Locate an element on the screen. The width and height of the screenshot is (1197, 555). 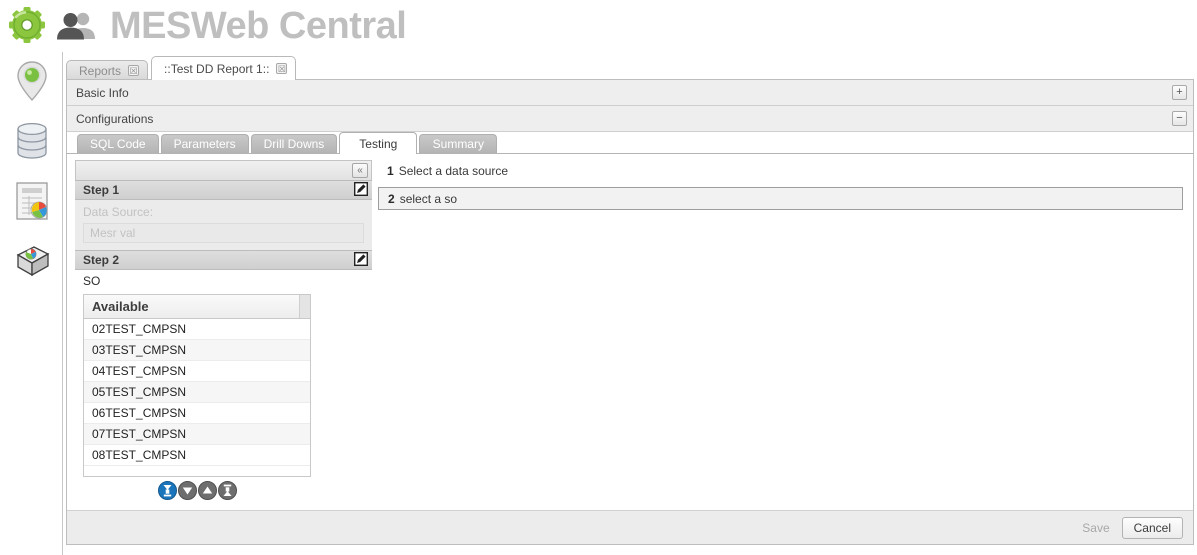
list-item: 04TEST_CMPSN is located at coordinates (197, 371).